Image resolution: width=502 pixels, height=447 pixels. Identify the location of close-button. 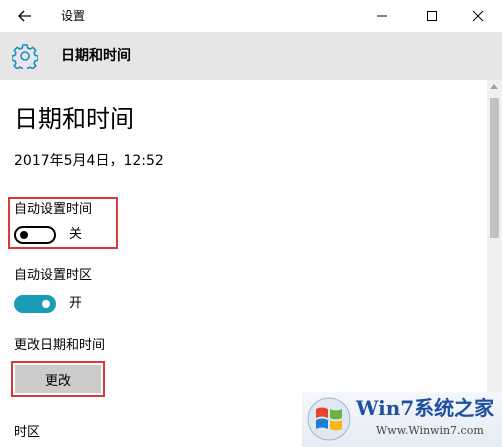
(478, 16).